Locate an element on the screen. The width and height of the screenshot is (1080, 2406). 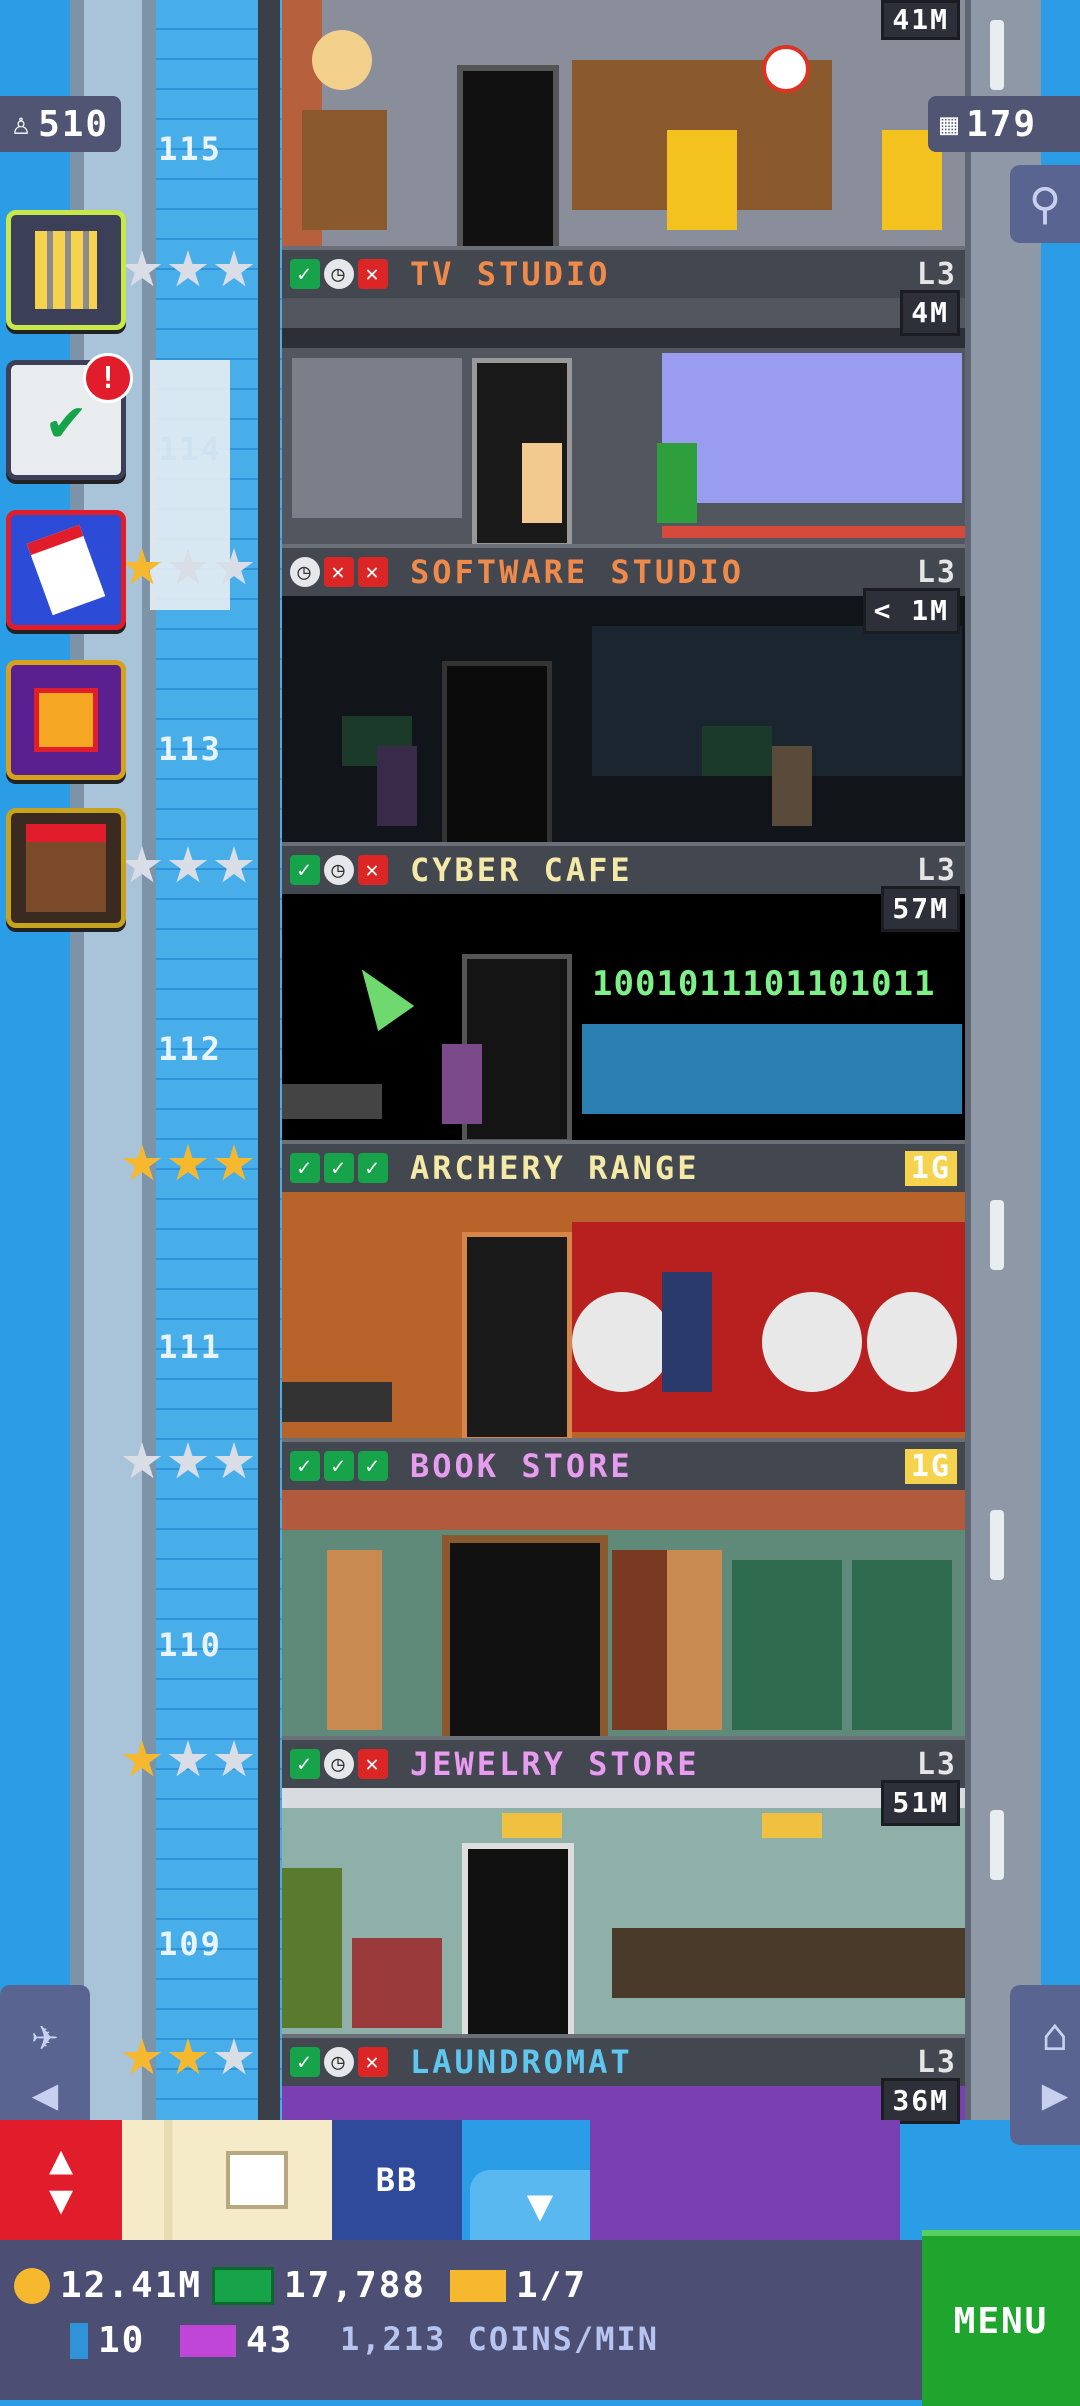
gems-value: 10 is located at coordinates (122, 2340).